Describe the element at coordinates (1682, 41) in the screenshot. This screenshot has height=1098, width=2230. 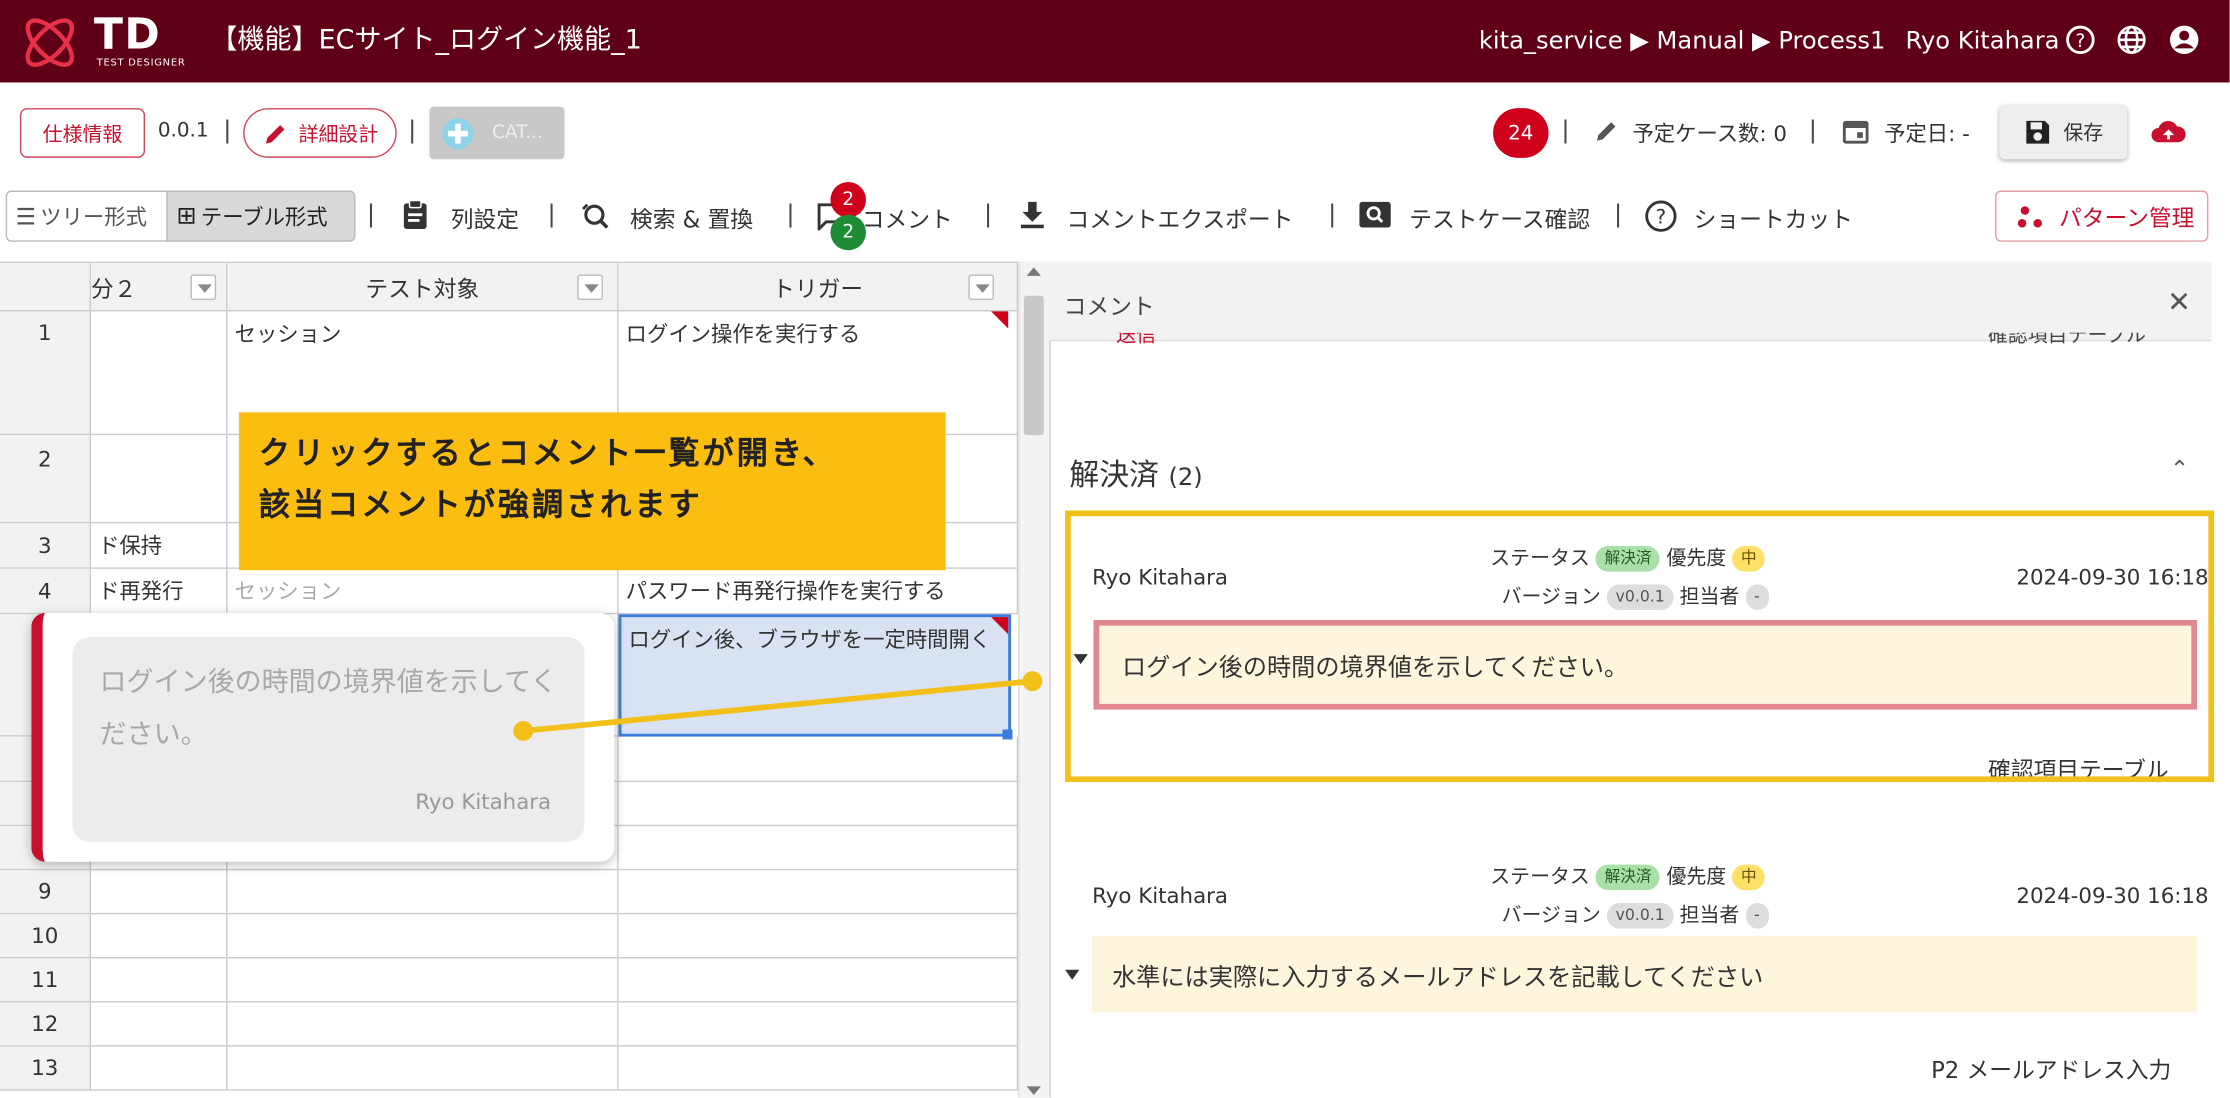
I see `breadcrumb: kita_service ▶ Manual ▶ Process1` at that location.